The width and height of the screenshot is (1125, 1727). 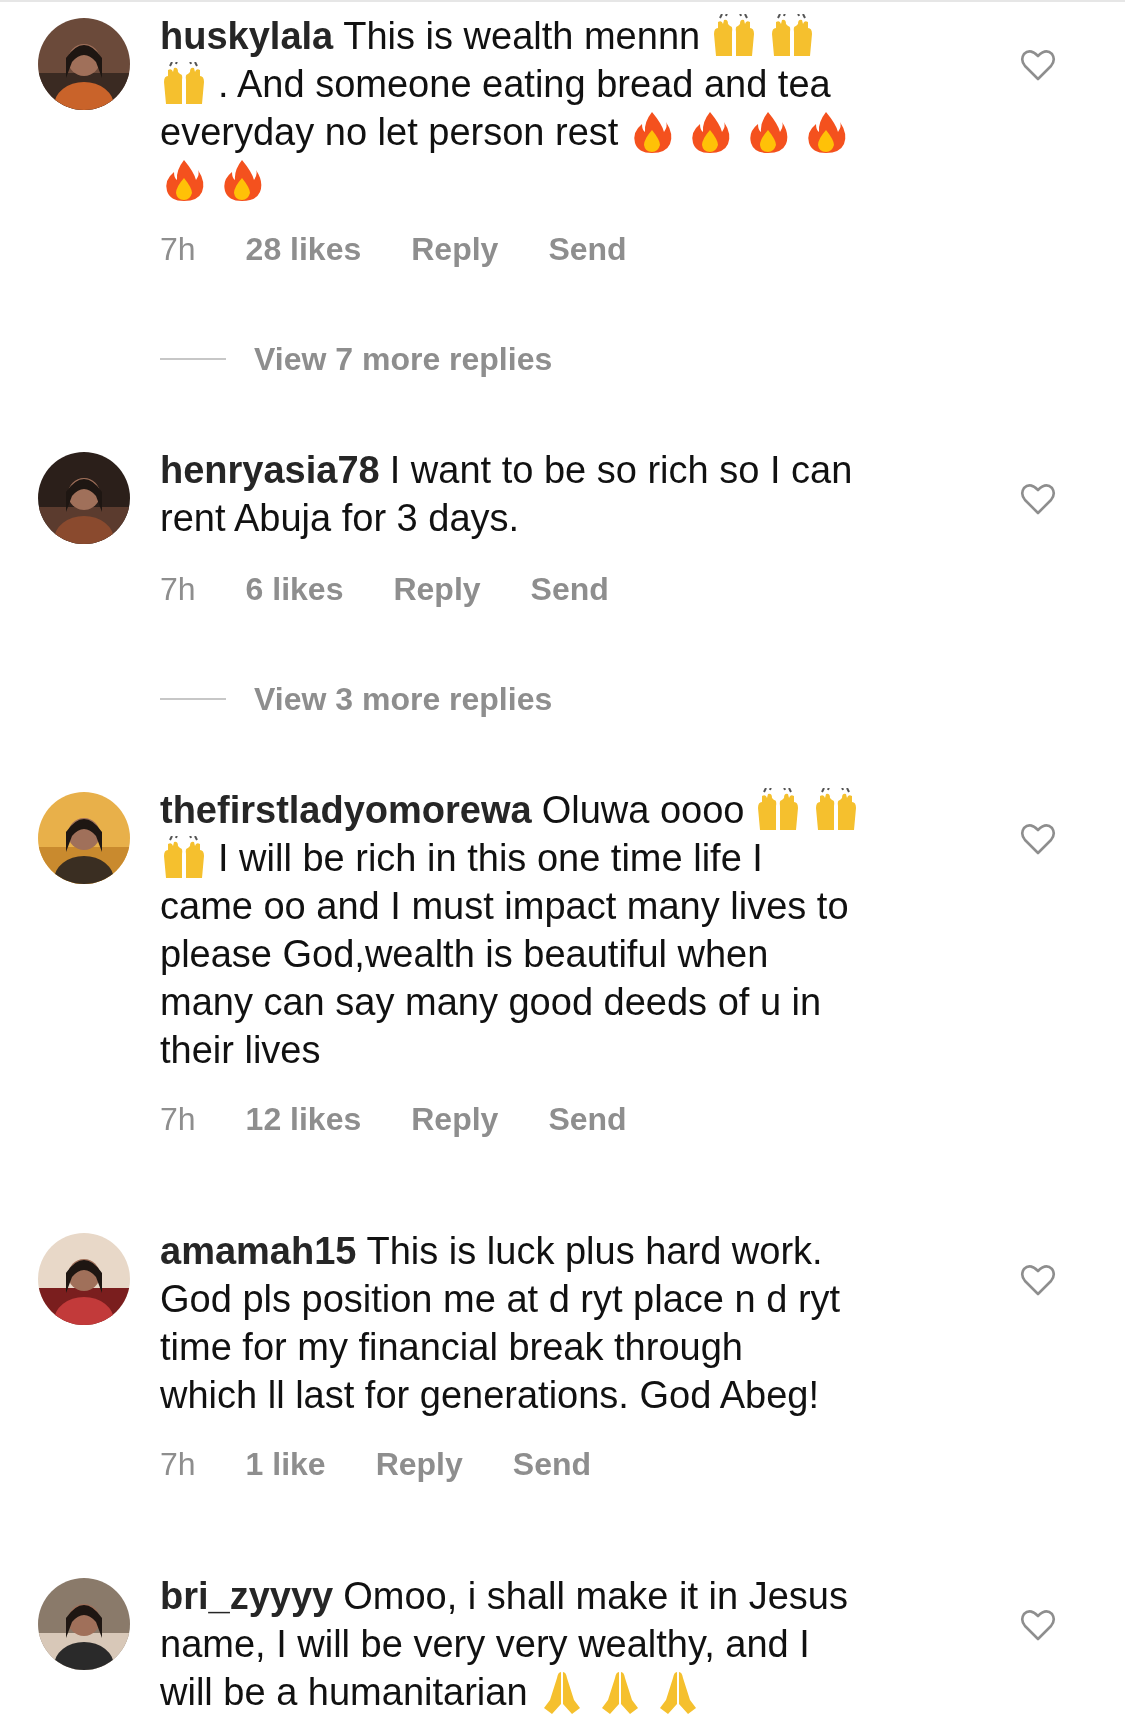 What do you see at coordinates (346, 810) in the screenshot?
I see `username-link: thefirstladyomorewa` at bounding box center [346, 810].